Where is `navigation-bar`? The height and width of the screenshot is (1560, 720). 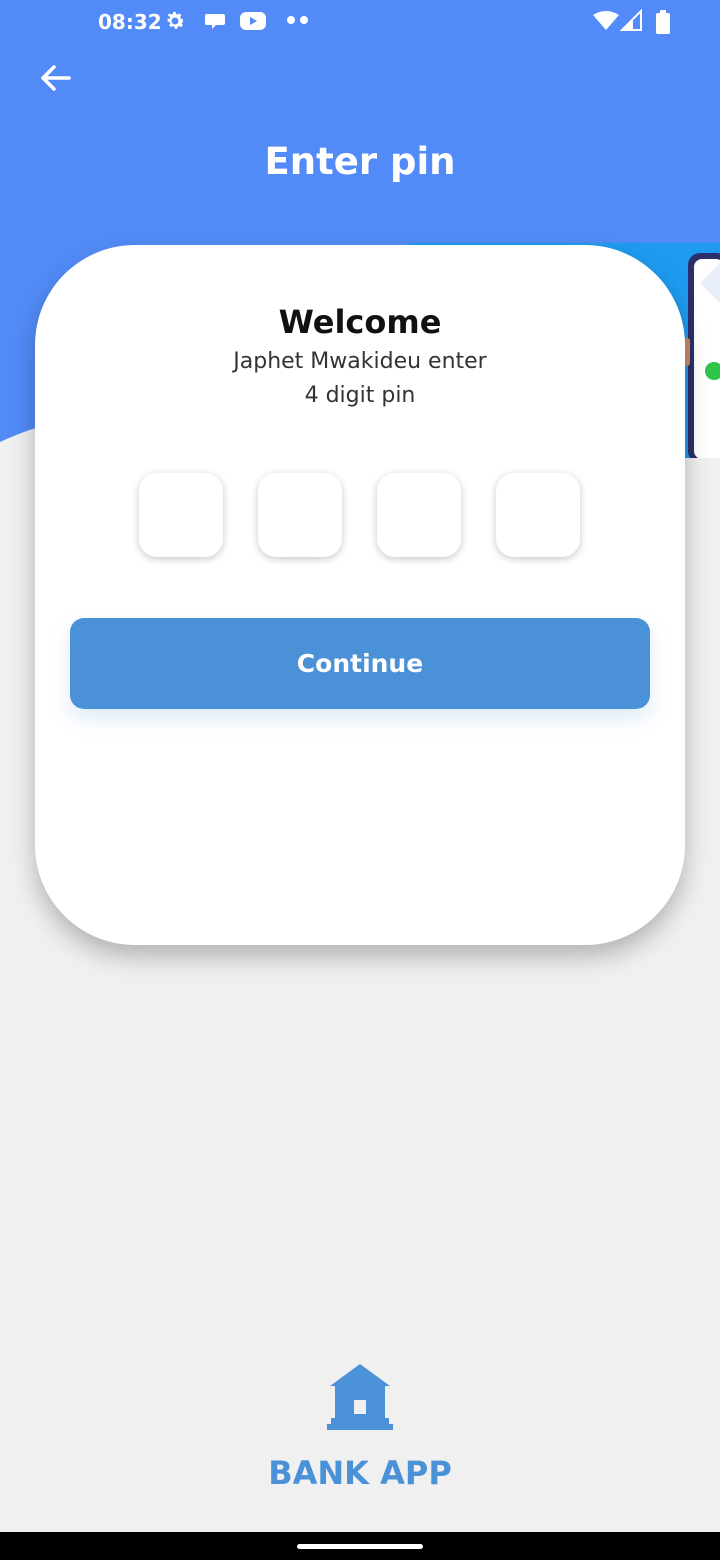 navigation-bar is located at coordinates (360, 1546).